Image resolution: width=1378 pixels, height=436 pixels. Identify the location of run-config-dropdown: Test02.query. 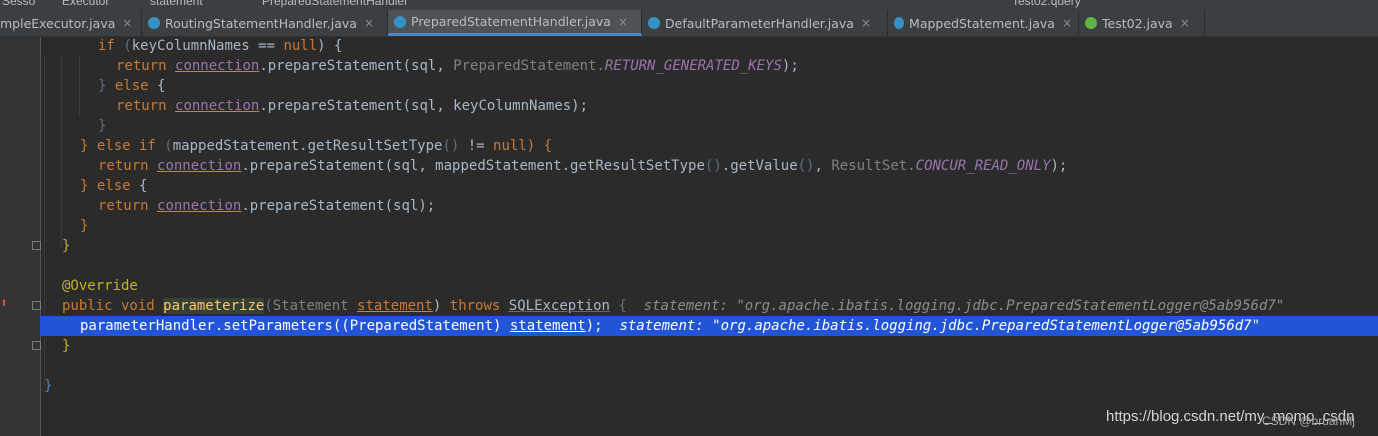
(1046, 4).